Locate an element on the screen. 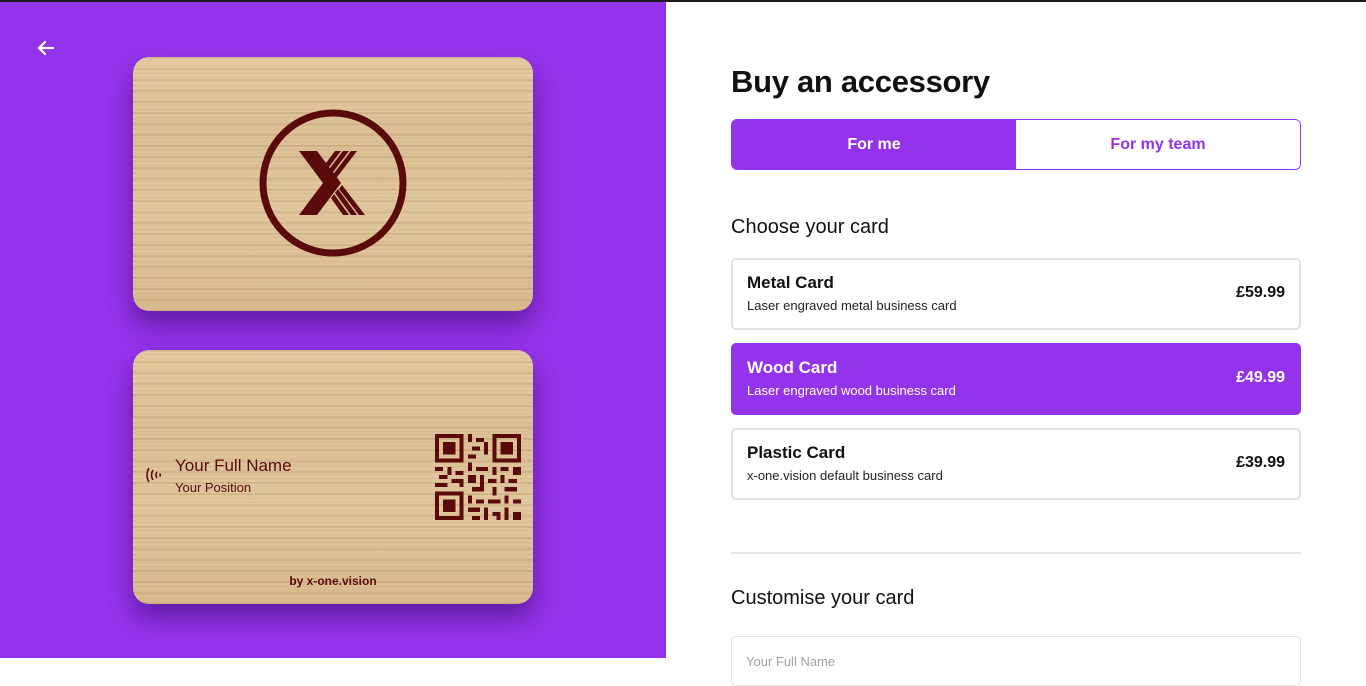 This screenshot has height=686, width=1366. arrow-left-icon is located at coordinates (46, 48).